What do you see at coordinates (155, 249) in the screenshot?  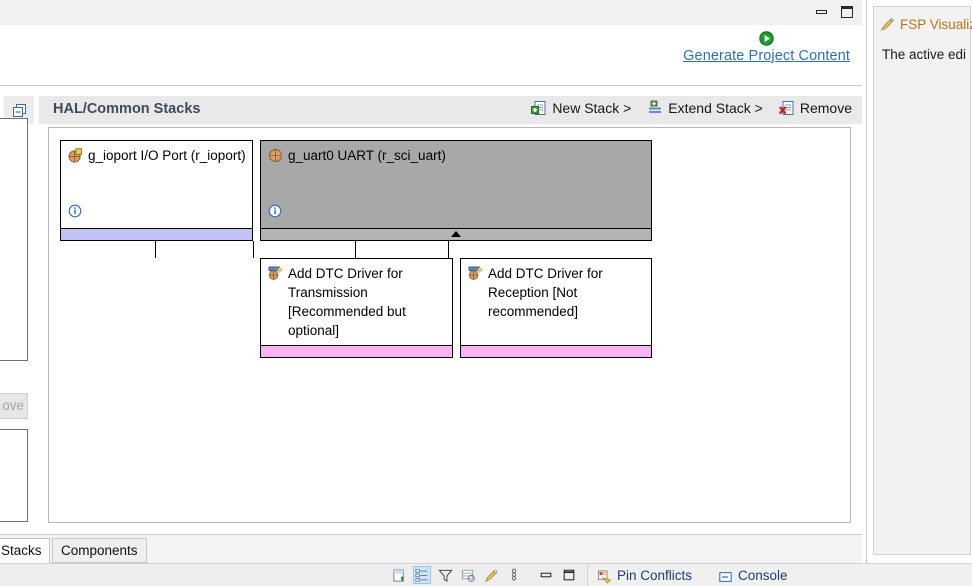 I see `connector-line-tx` at bounding box center [155, 249].